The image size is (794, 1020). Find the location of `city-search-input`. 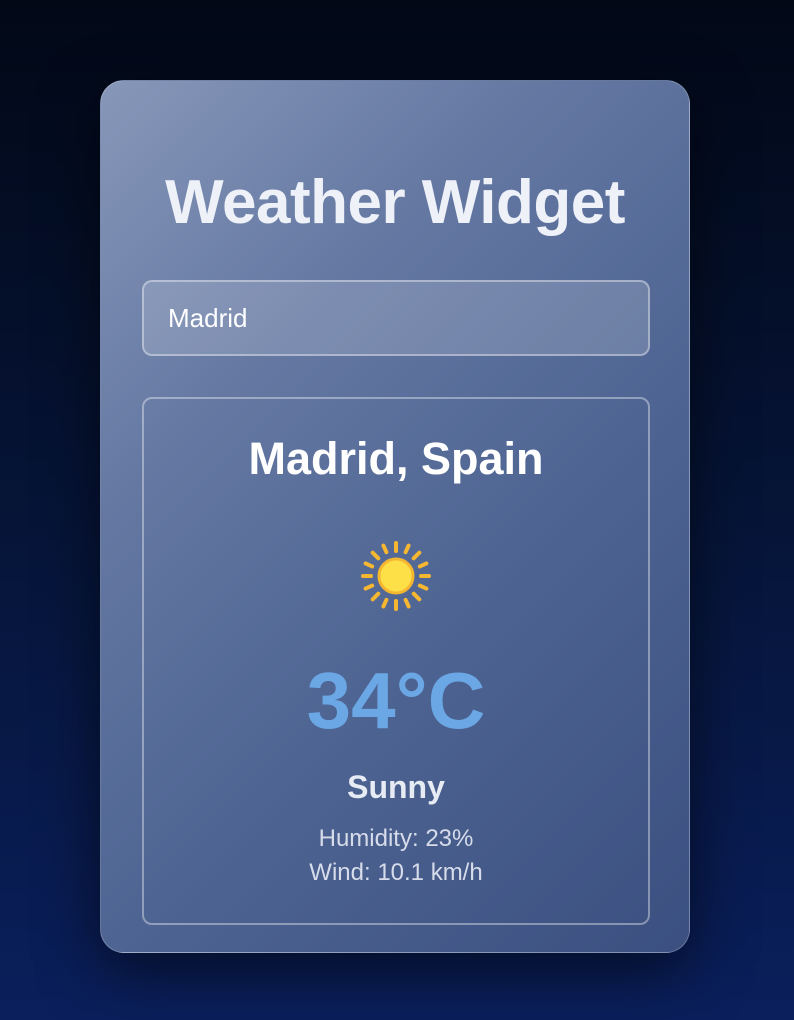

city-search-input is located at coordinates (396, 318).